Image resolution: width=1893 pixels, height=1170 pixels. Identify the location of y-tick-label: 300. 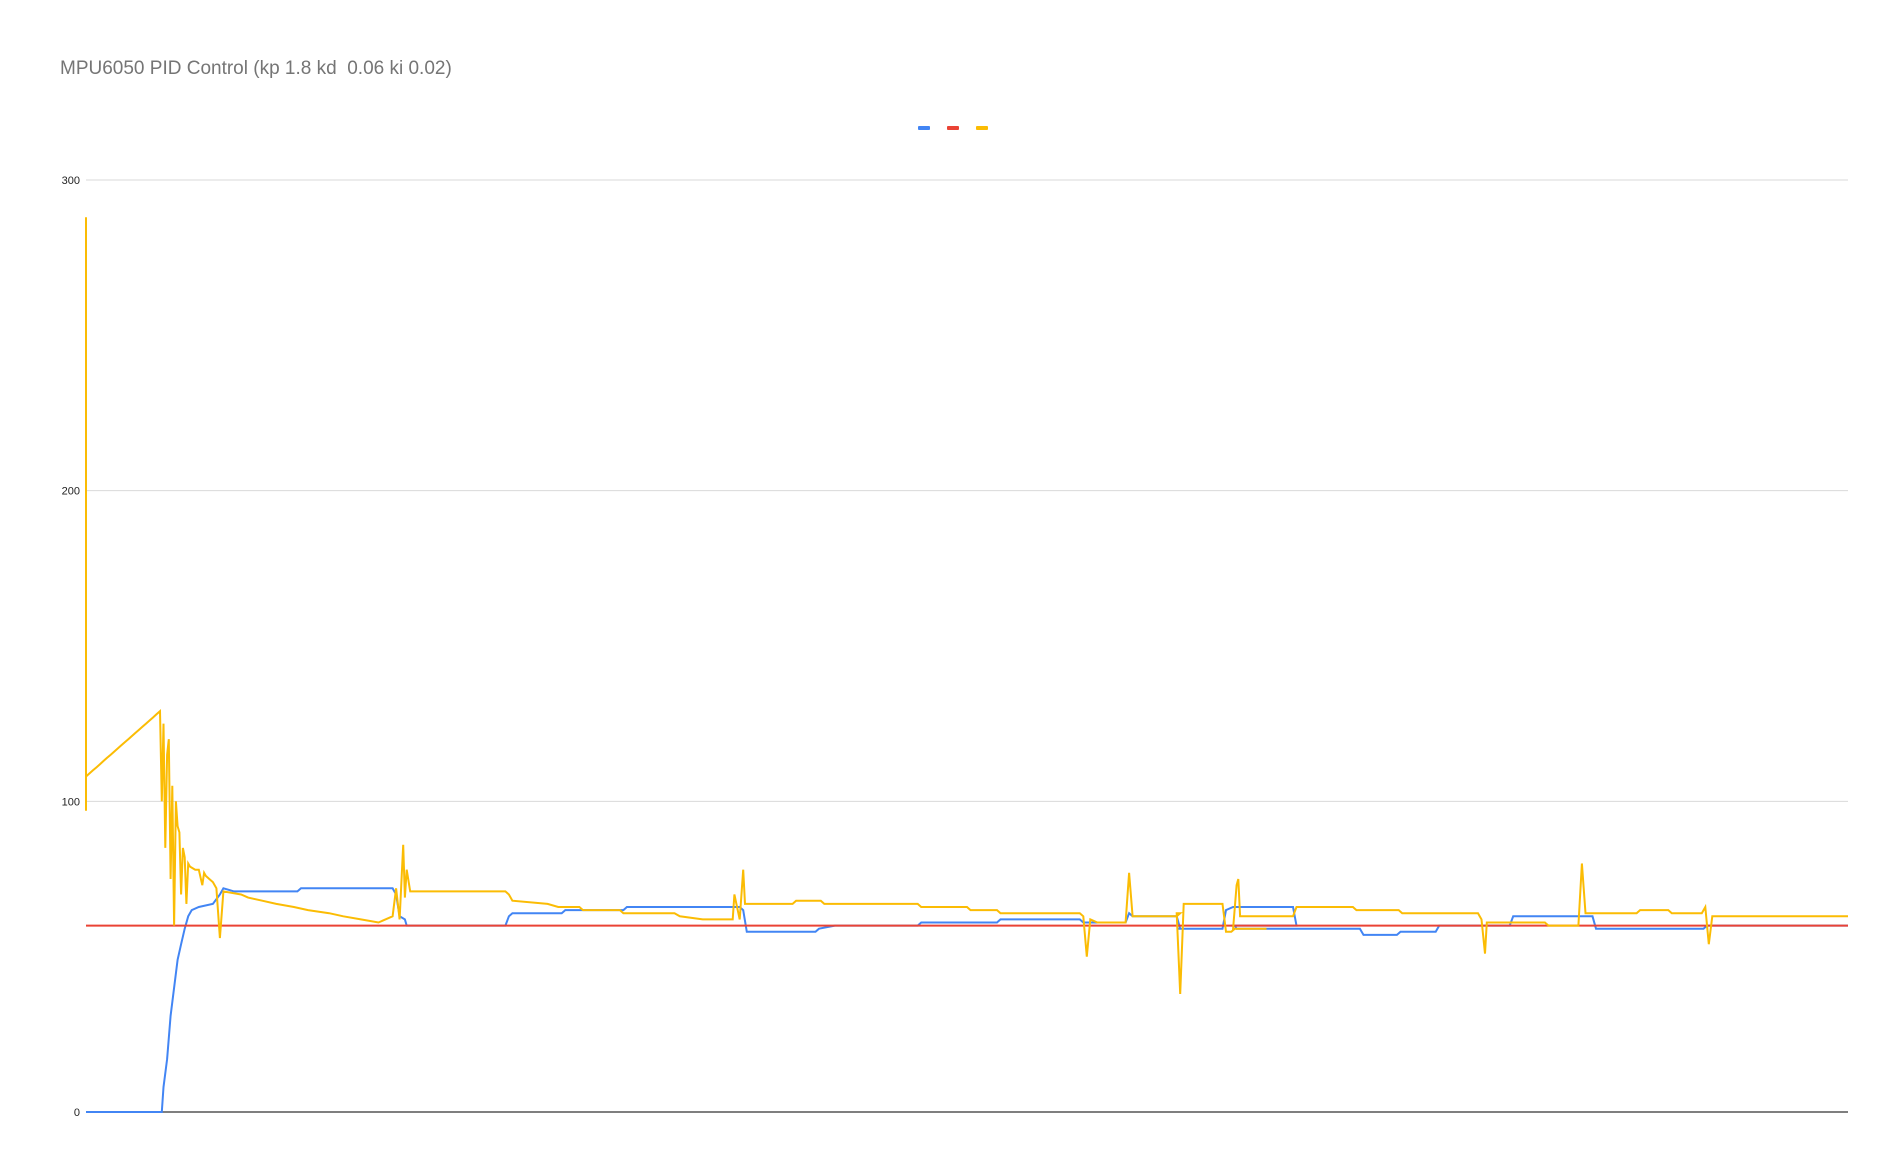
(71, 181).